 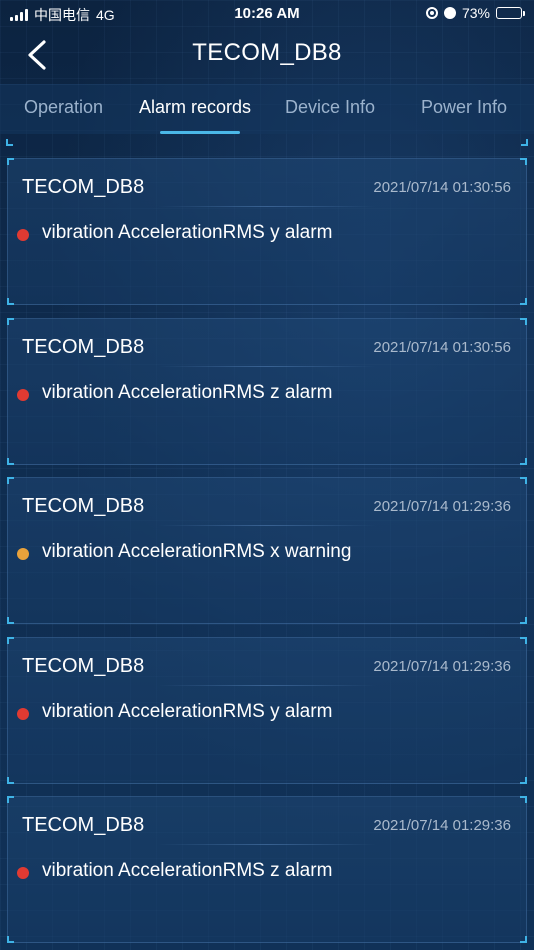 I want to click on battery-percent: 73%, so click(x=475, y=13).